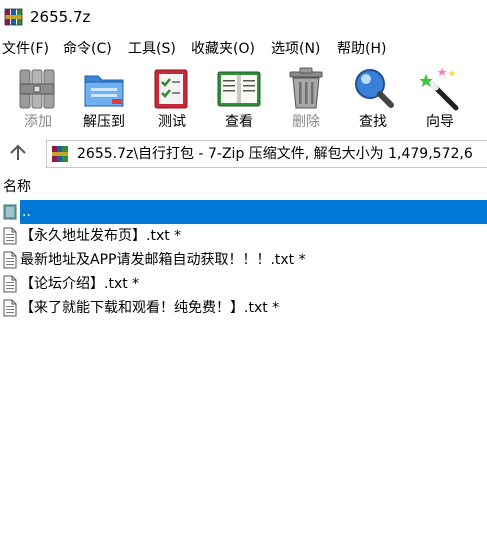 The image size is (487, 540). What do you see at coordinates (104, 122) in the screenshot?
I see `extract-to-button-label: 解压到` at bounding box center [104, 122].